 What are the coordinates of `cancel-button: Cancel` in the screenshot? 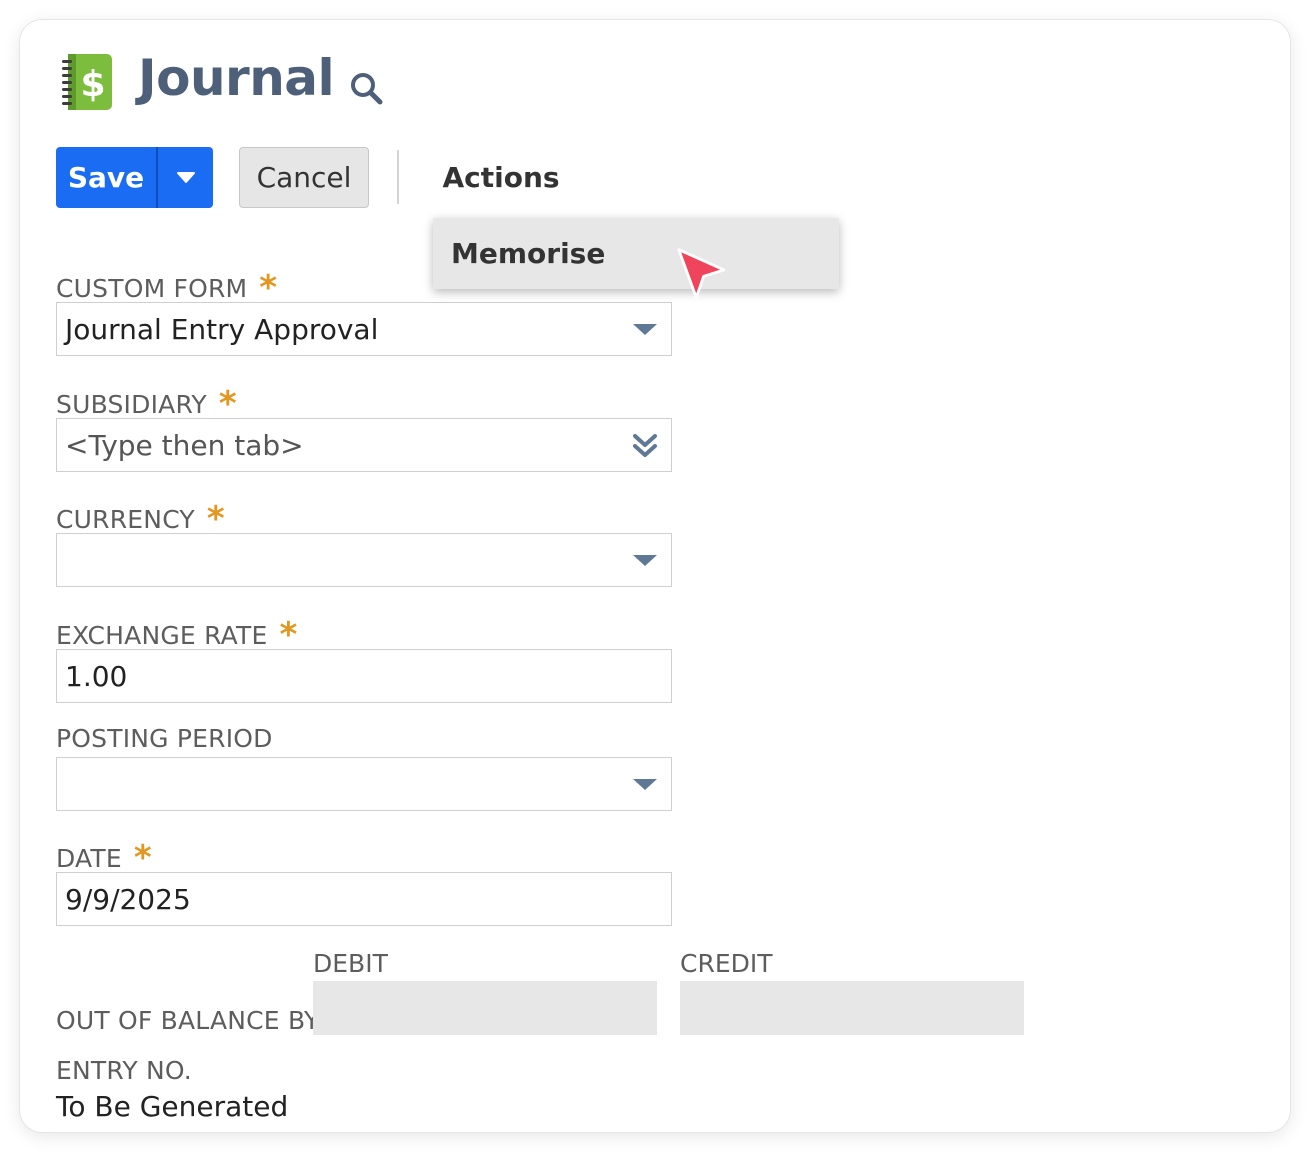 It's located at (304, 177).